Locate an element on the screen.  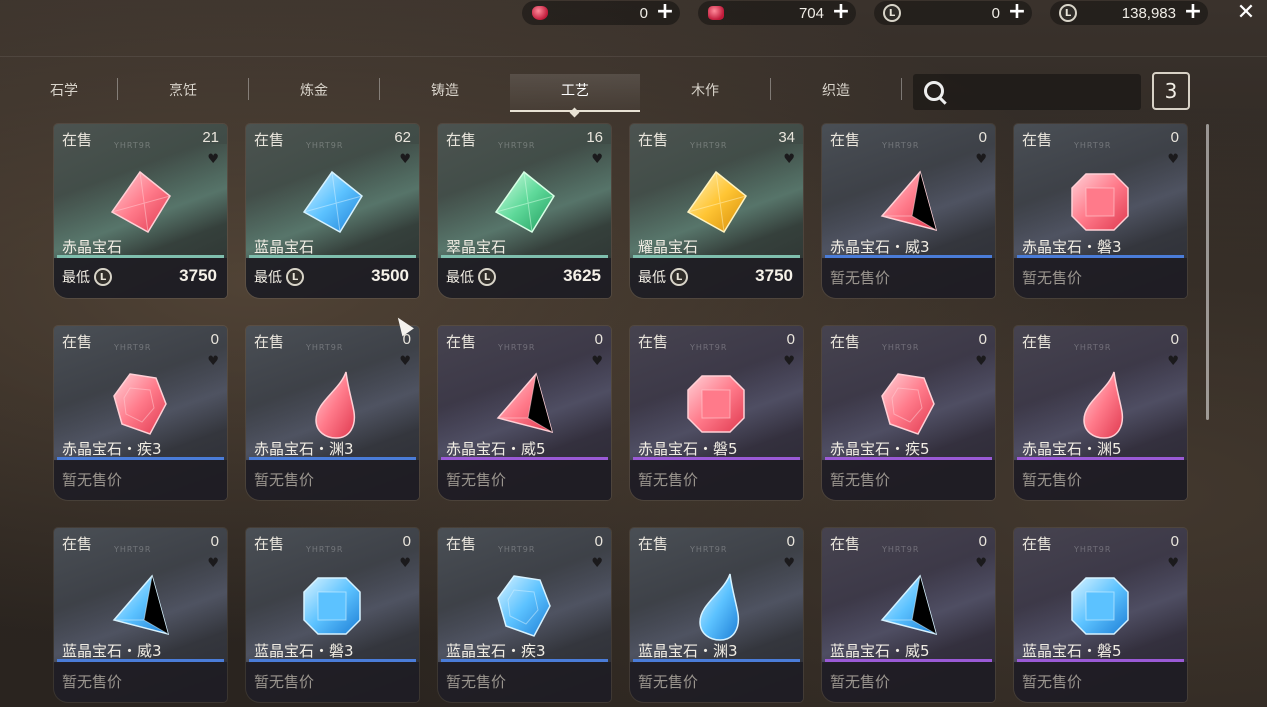
item-name: 赤晶宝石・渊3 is located at coordinates (304, 449).